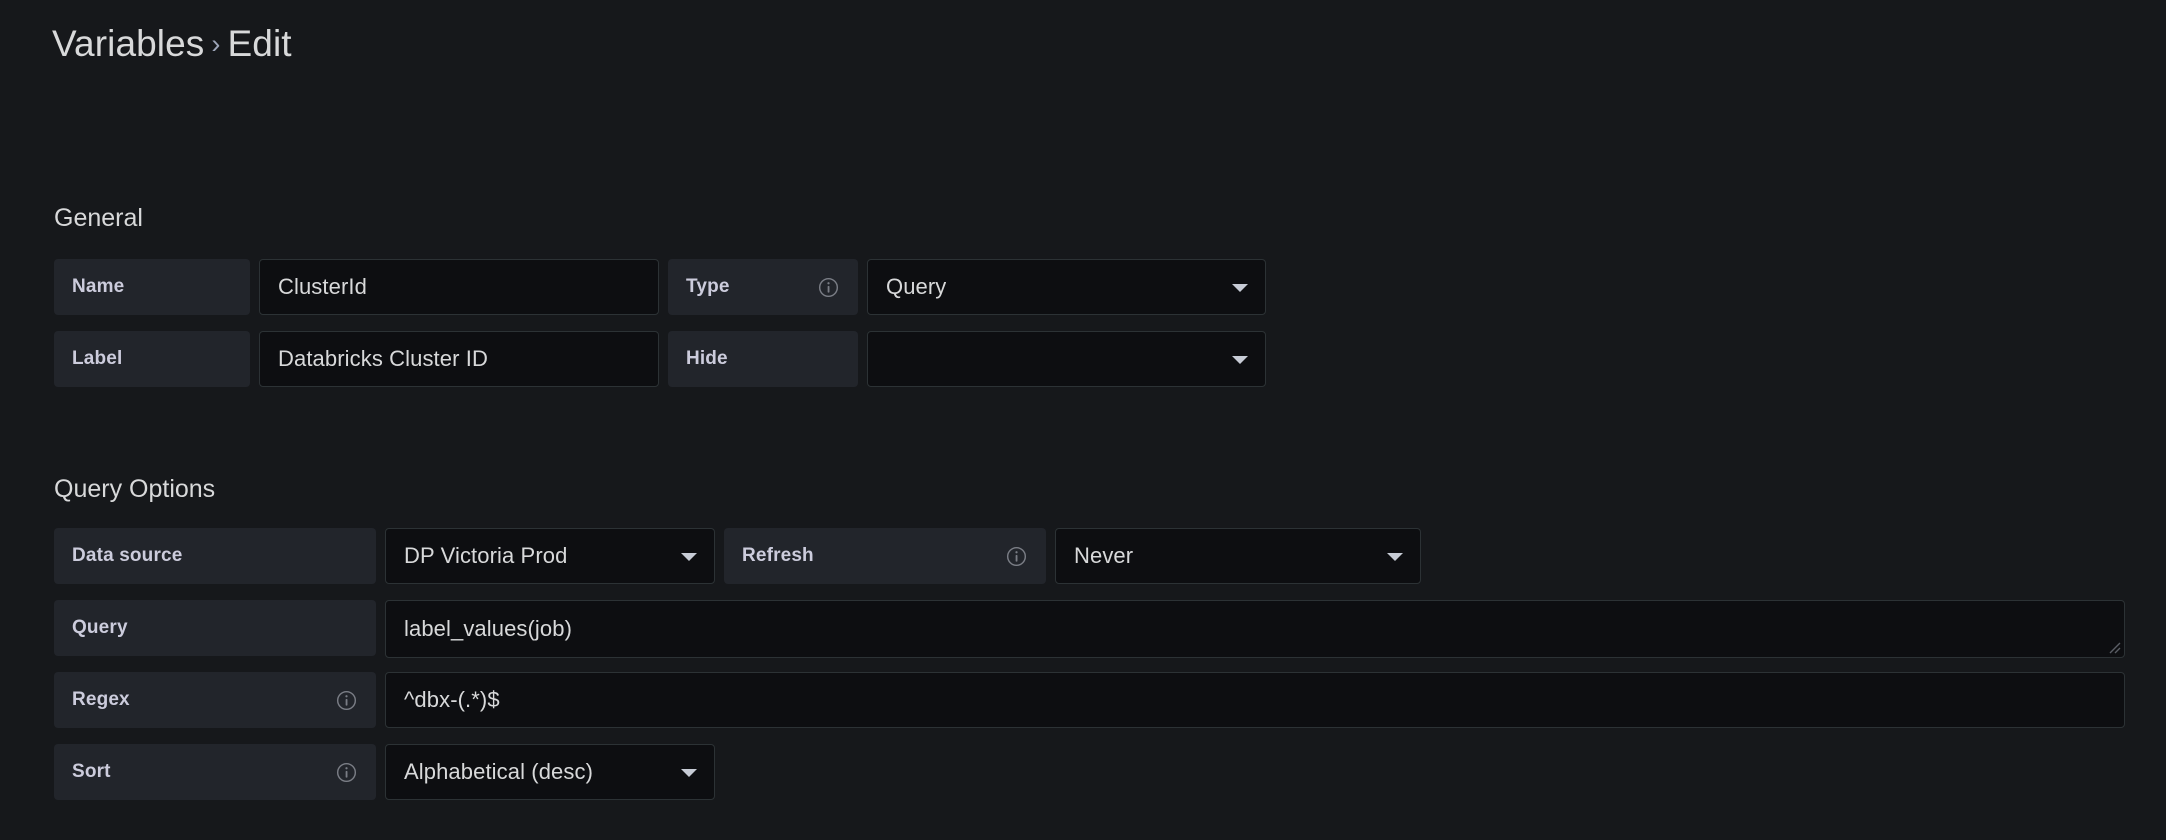 Image resolution: width=2166 pixels, height=840 pixels. I want to click on name-field-label: Name, so click(152, 287).